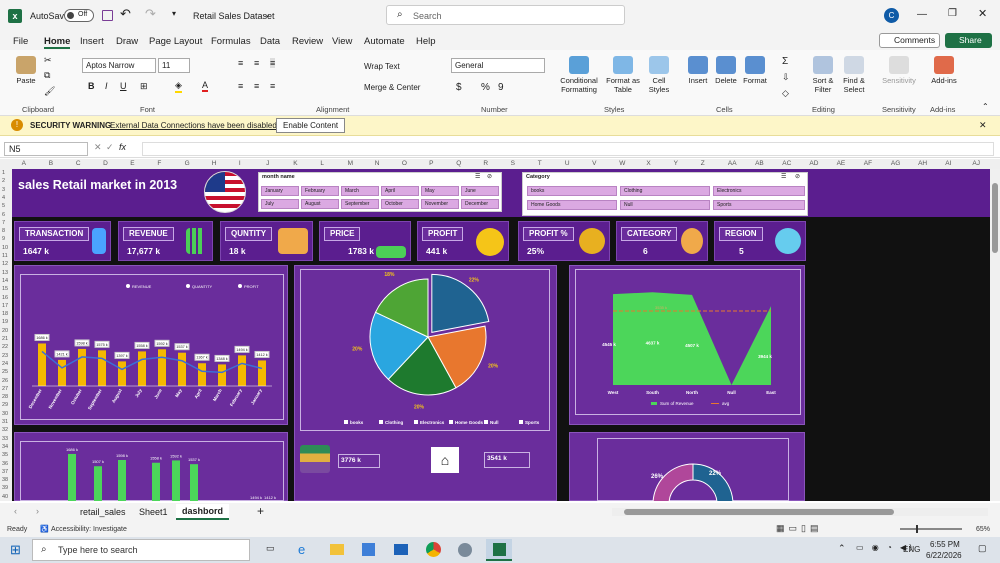 The image size is (1000, 563). I want to click on comments-button: Comments, so click(909, 40).